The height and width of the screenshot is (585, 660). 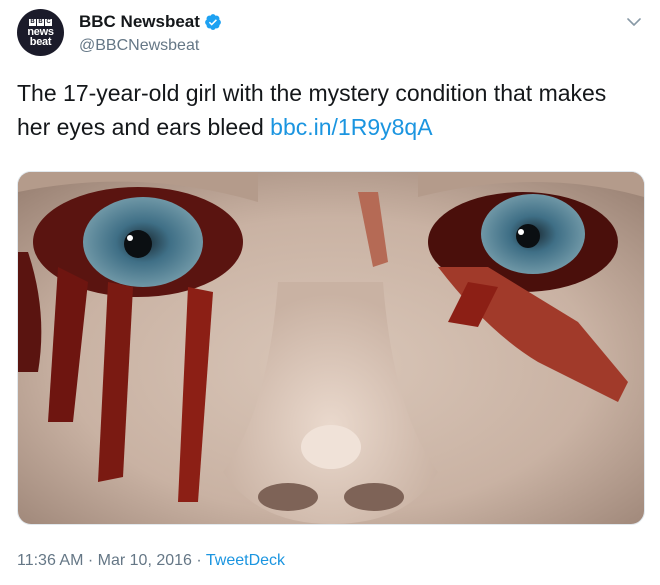 I want to click on tweet-meta: 11:36 AM · Mar 10, 2016 · TweetDeck, so click(x=151, y=561).